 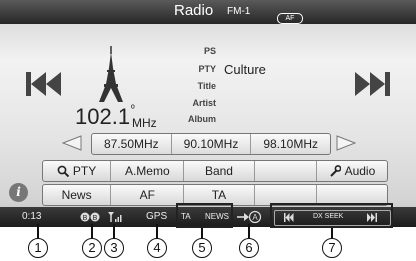 What do you see at coordinates (239, 11) in the screenshot?
I see `band-label: FM-1` at bounding box center [239, 11].